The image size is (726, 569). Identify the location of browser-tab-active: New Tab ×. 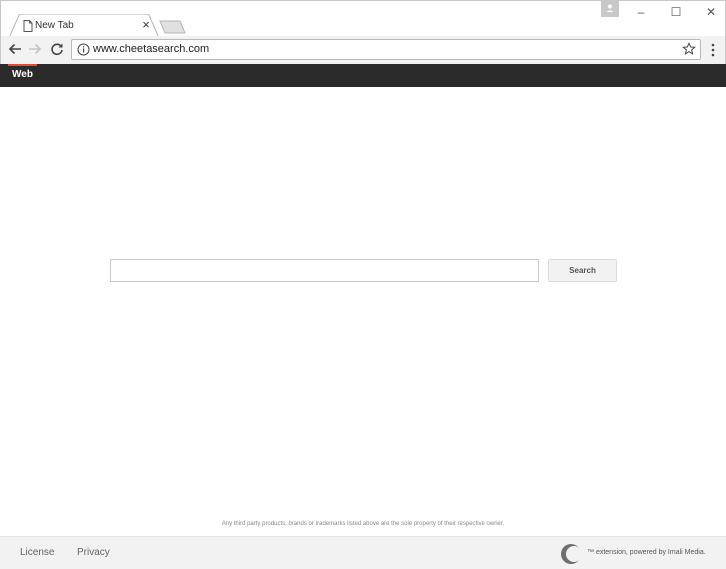
(84, 26).